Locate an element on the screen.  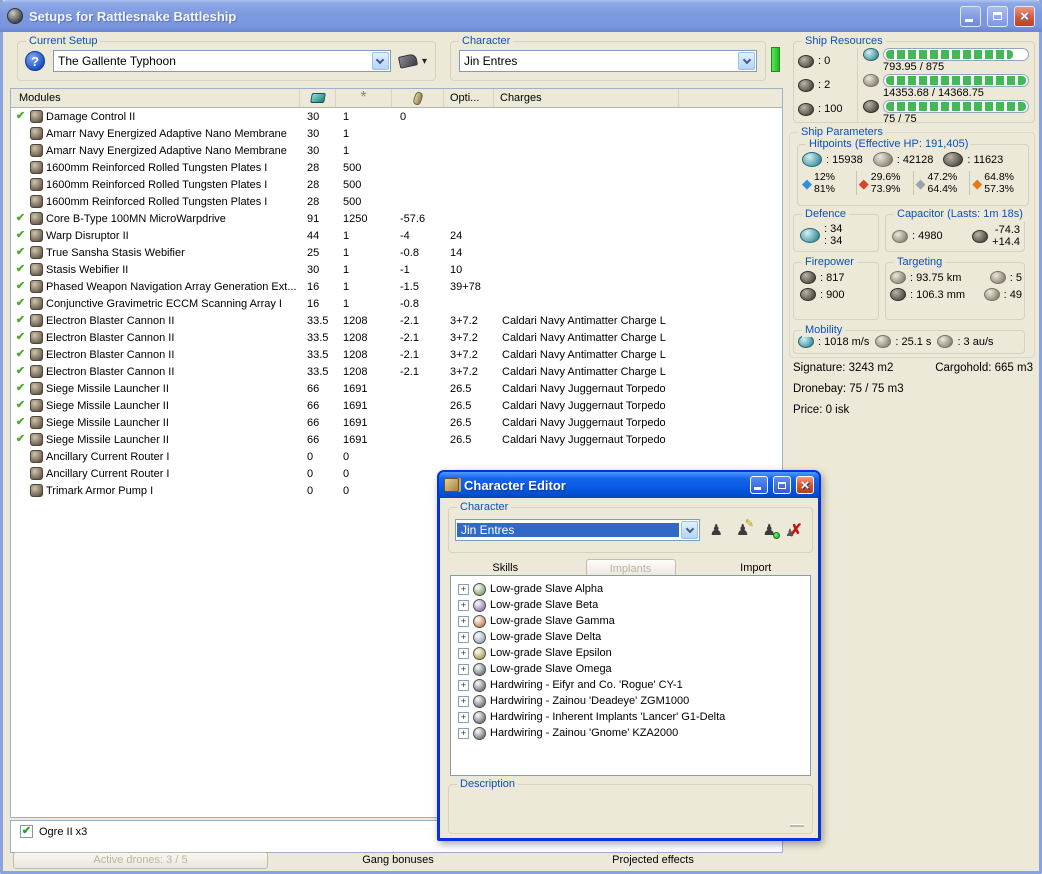
drone-checkbox: ✔ is located at coordinates (26, 831).